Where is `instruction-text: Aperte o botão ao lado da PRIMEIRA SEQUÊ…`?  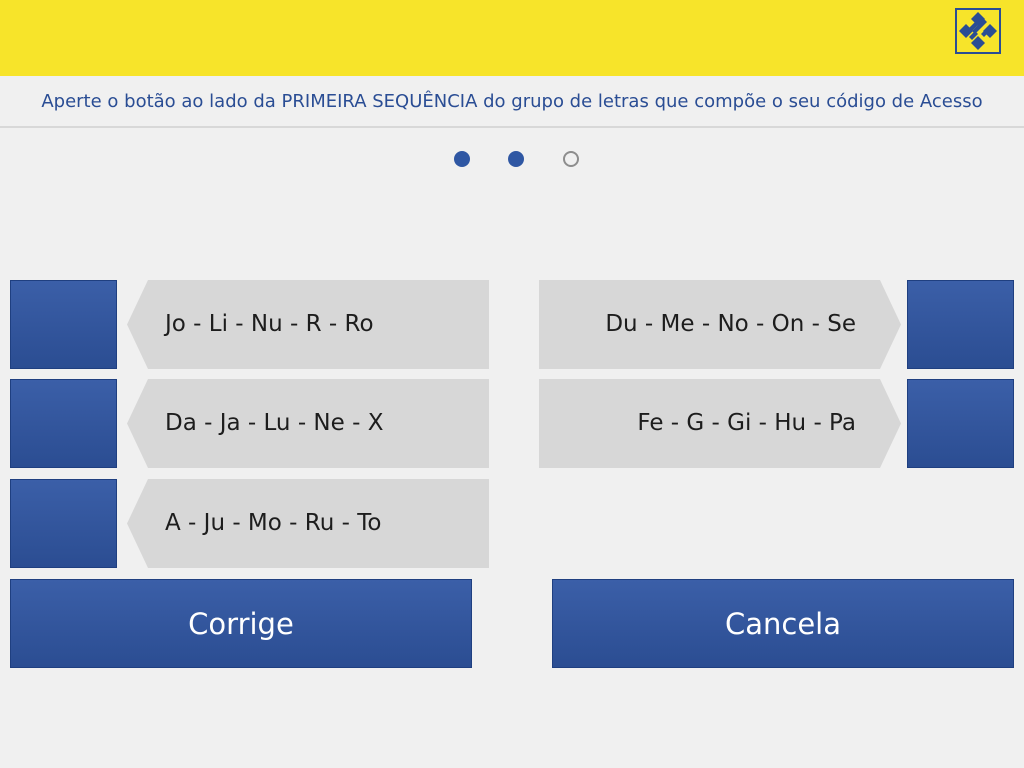 instruction-text: Aperte o botão ao lado da PRIMEIRA SEQUÊ… is located at coordinates (512, 102).